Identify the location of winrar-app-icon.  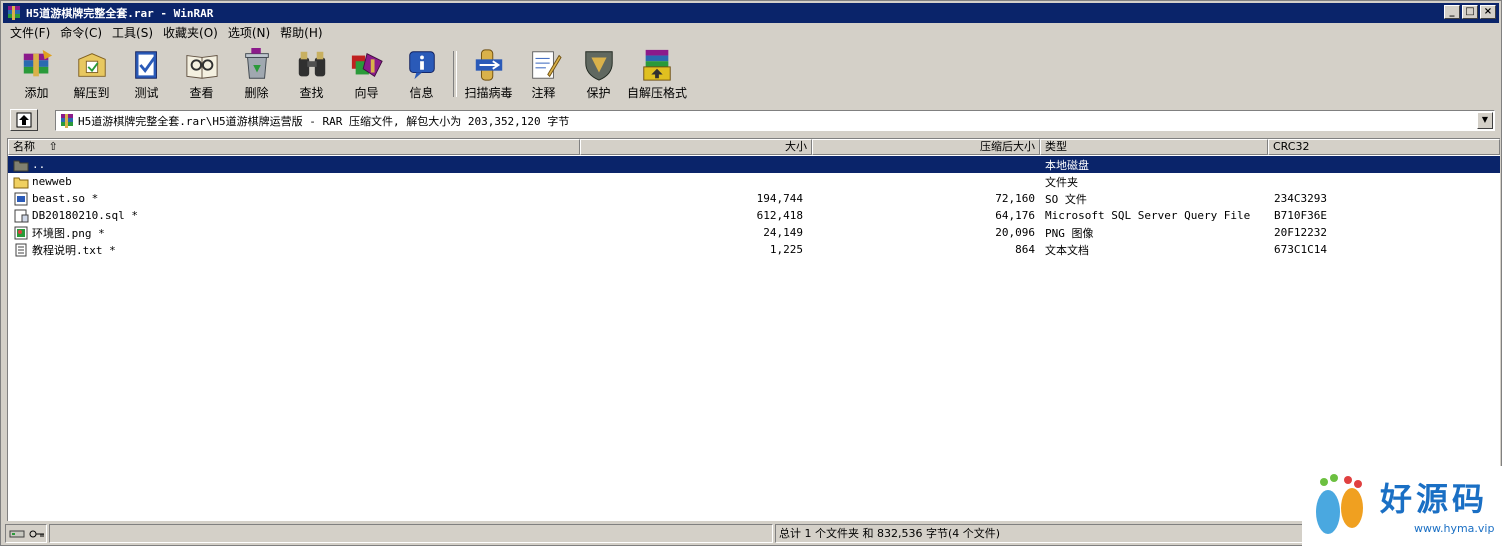
(14, 13).